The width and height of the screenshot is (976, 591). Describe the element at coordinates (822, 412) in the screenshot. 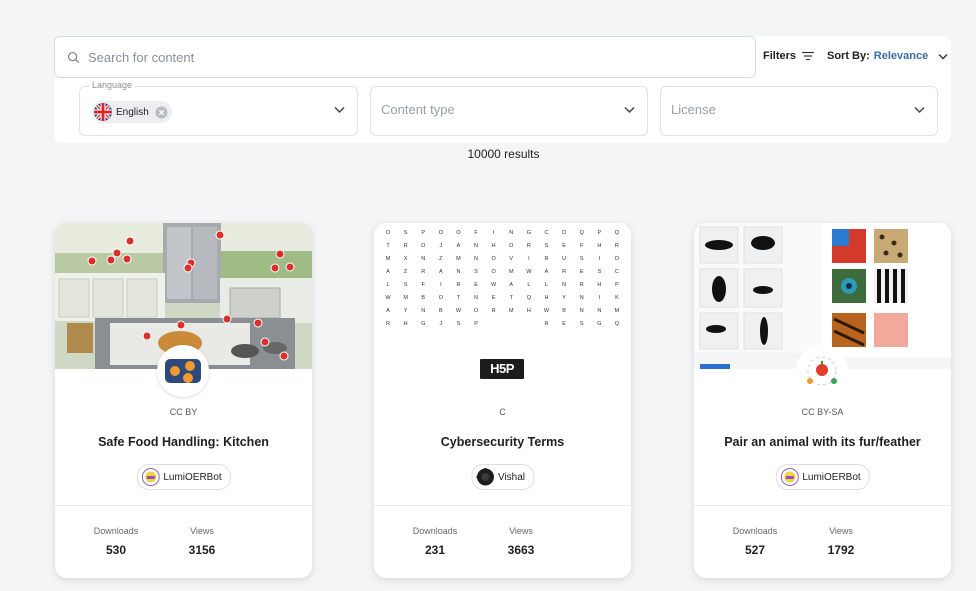

I see `license-text: CC BY-SA` at that location.